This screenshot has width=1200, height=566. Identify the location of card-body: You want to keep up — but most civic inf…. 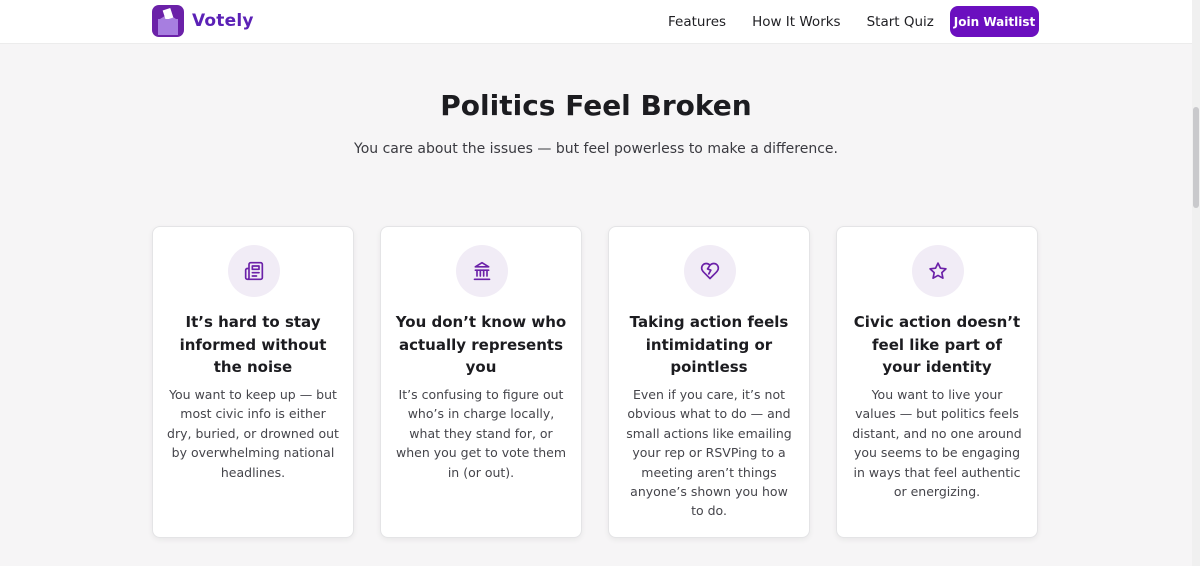
(253, 433).